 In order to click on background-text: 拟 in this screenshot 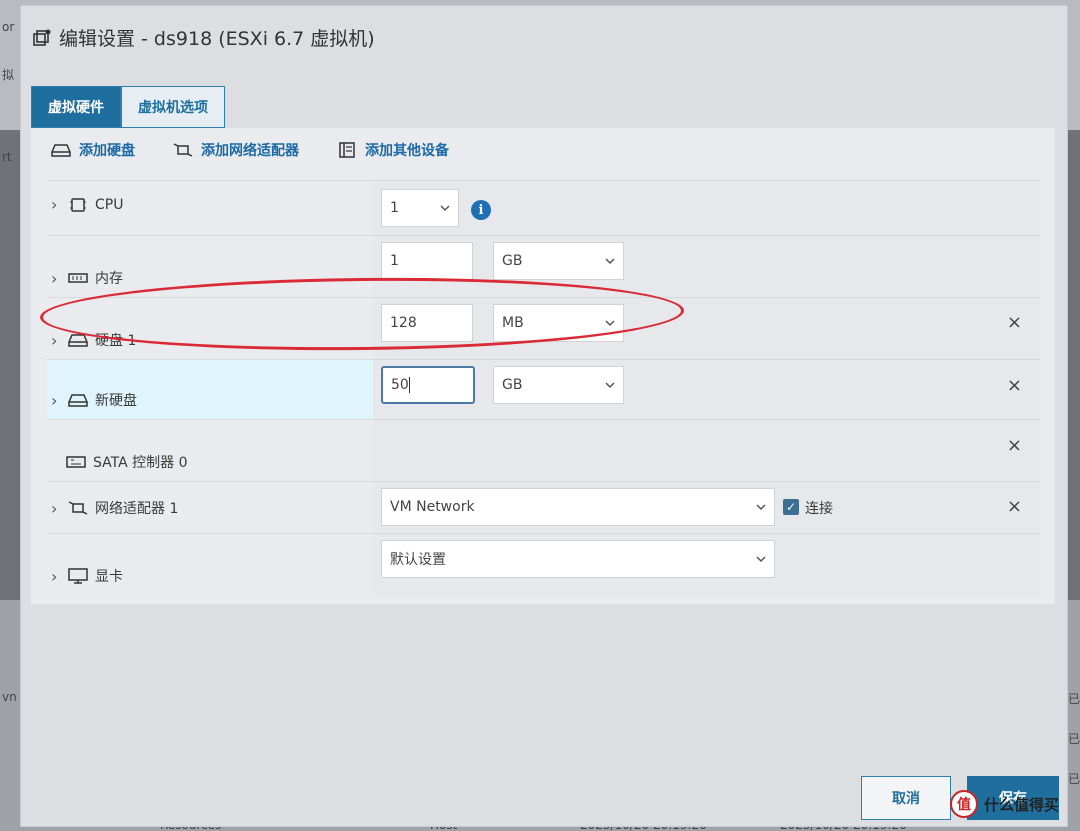, I will do `click(8, 75)`.